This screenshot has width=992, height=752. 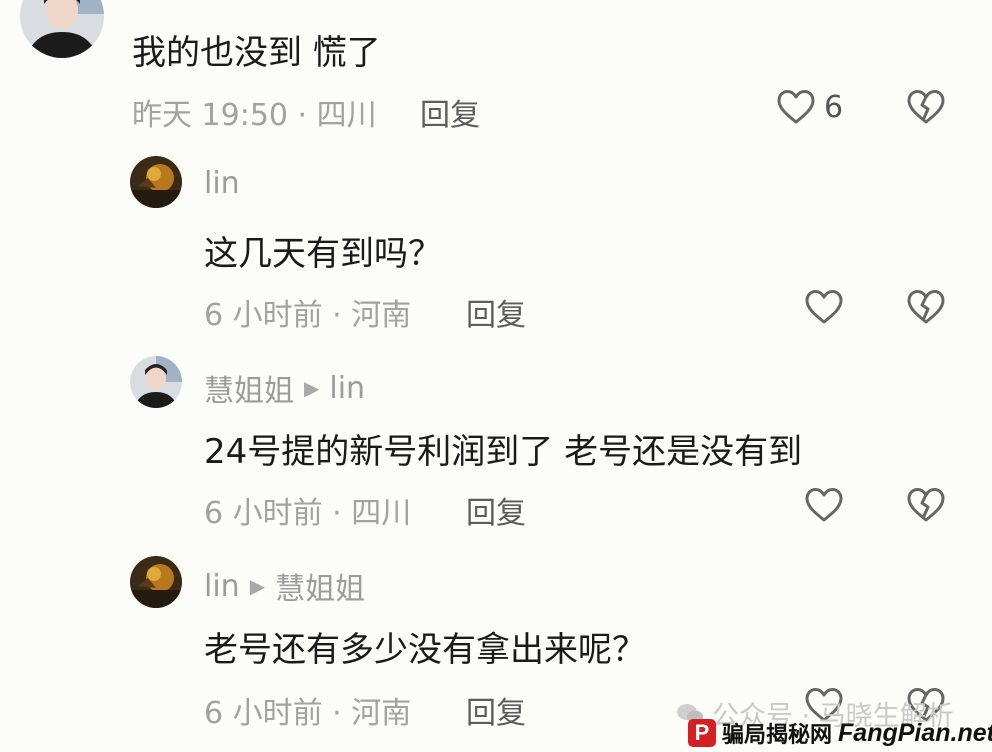 I want to click on avatar-user-woman, so click(x=62, y=29).